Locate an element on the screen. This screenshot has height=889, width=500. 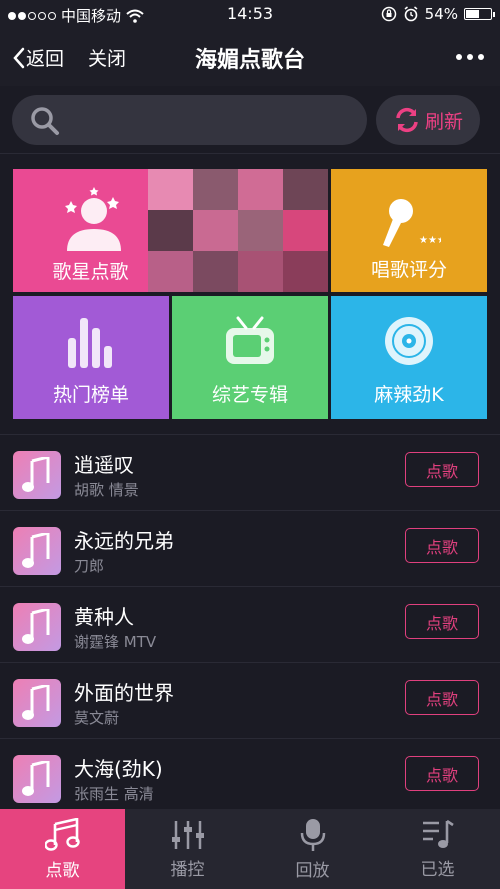
tab-playback-control: 播控 is located at coordinates (187, 849).